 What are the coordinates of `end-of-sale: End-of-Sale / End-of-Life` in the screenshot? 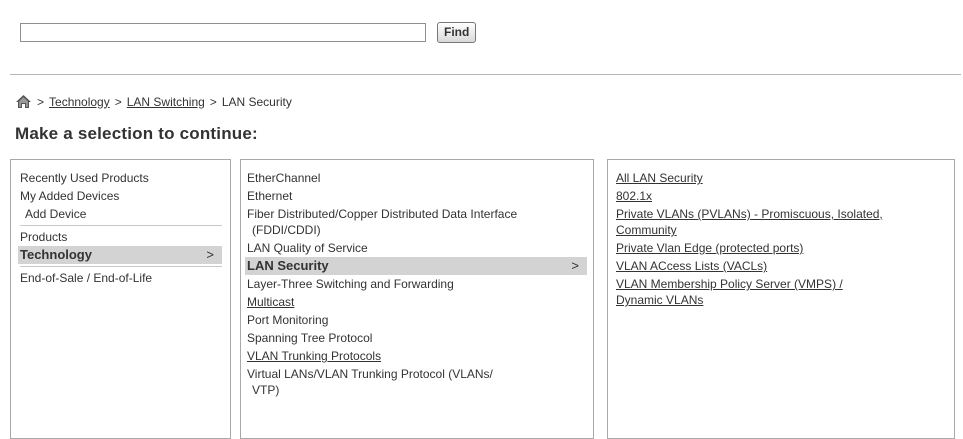 It's located at (121, 278).